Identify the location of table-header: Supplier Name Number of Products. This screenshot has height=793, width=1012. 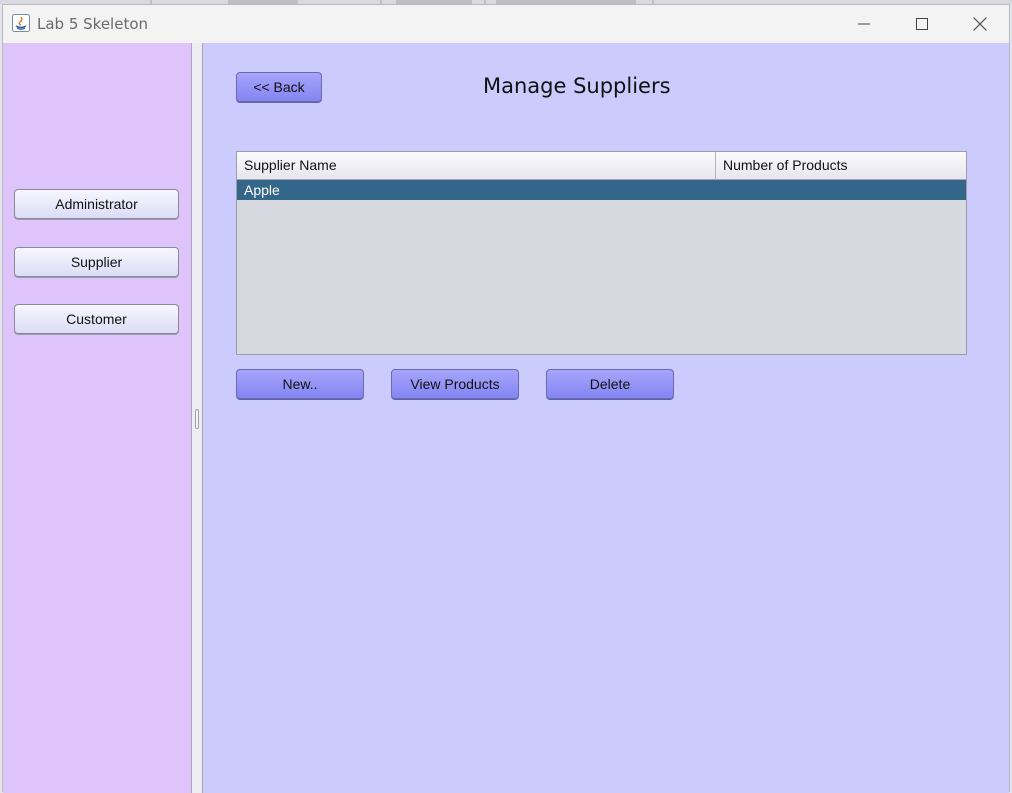
(601, 166).